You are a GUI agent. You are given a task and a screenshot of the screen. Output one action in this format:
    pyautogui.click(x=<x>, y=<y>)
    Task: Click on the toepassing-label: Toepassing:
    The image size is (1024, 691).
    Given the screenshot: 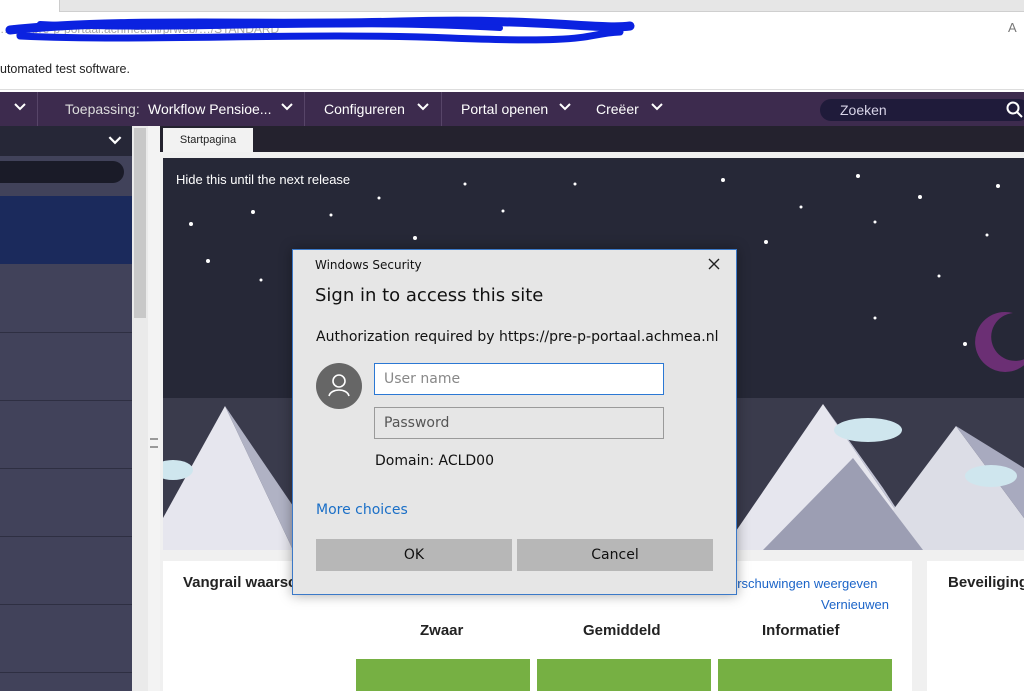 What is the action you would take?
    pyautogui.click(x=102, y=109)
    